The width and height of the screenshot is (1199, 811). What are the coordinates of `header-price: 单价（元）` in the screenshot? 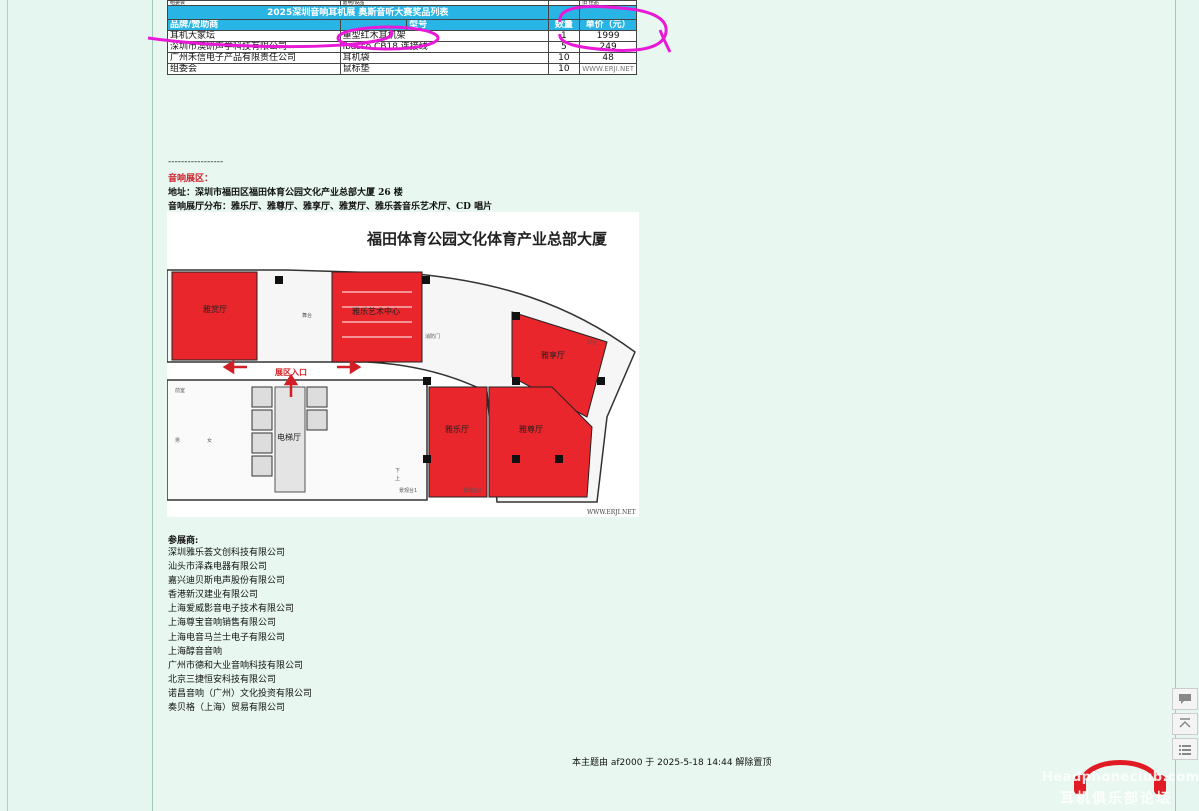 It's located at (608, 25).